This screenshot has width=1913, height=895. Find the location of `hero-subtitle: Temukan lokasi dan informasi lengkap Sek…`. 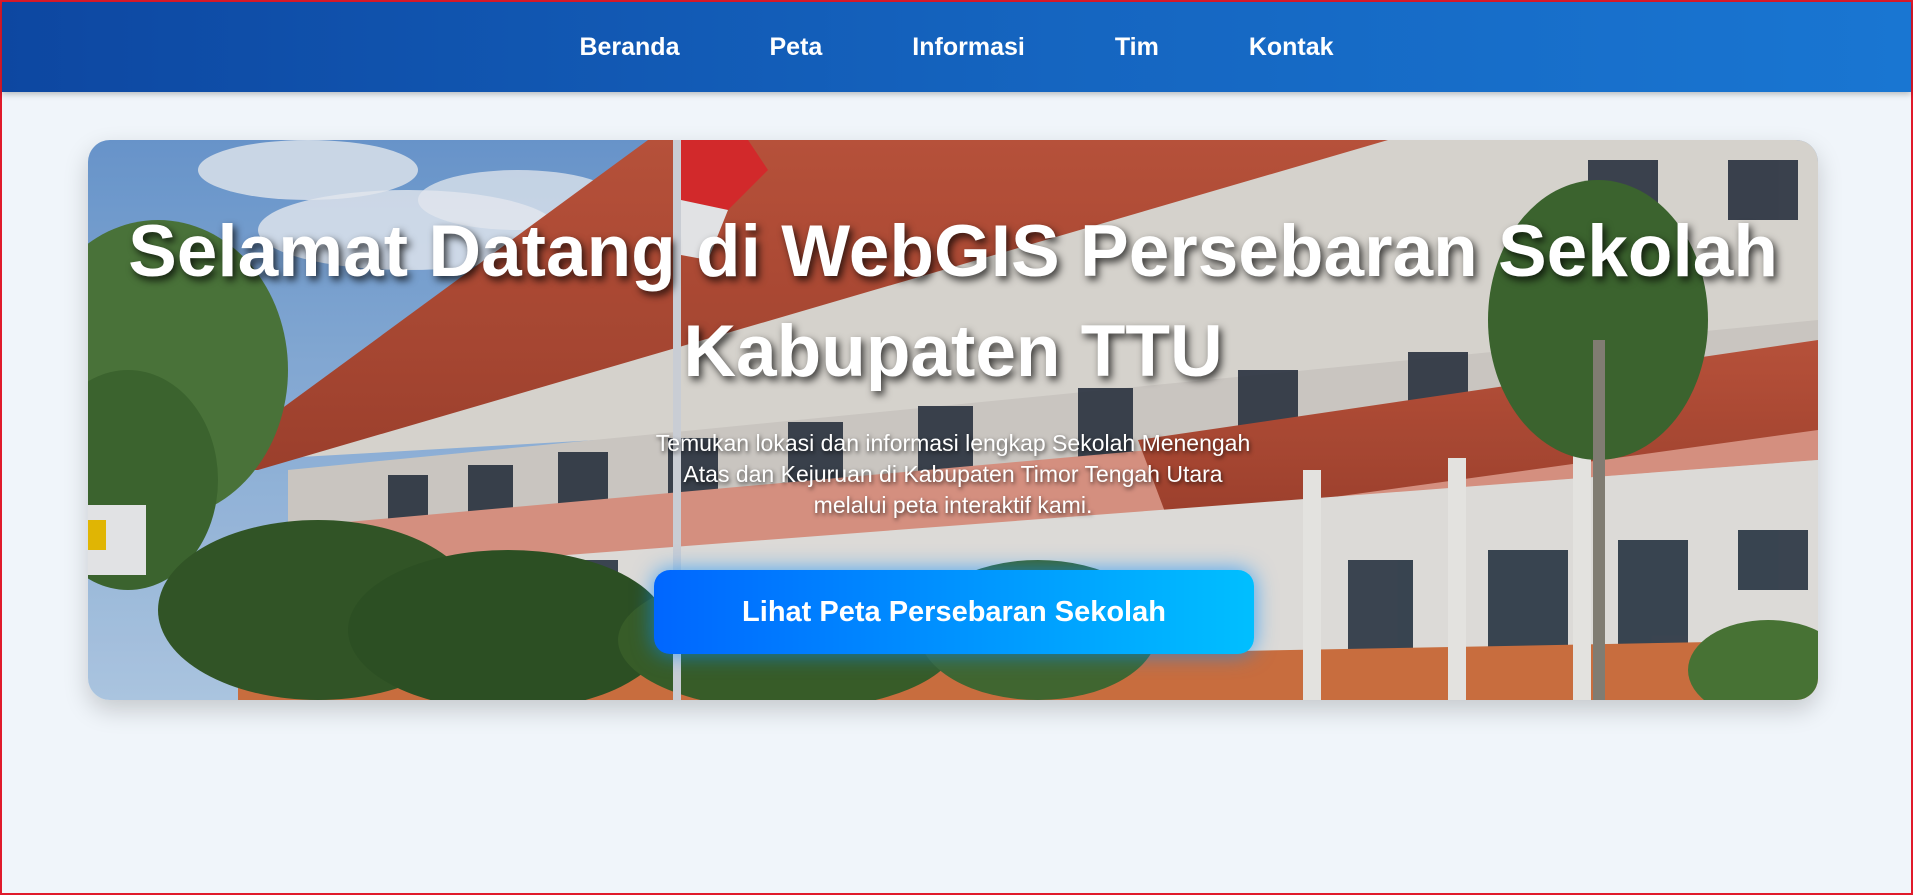

hero-subtitle: Temukan lokasi dan informasi lengkap Sek… is located at coordinates (953, 474).